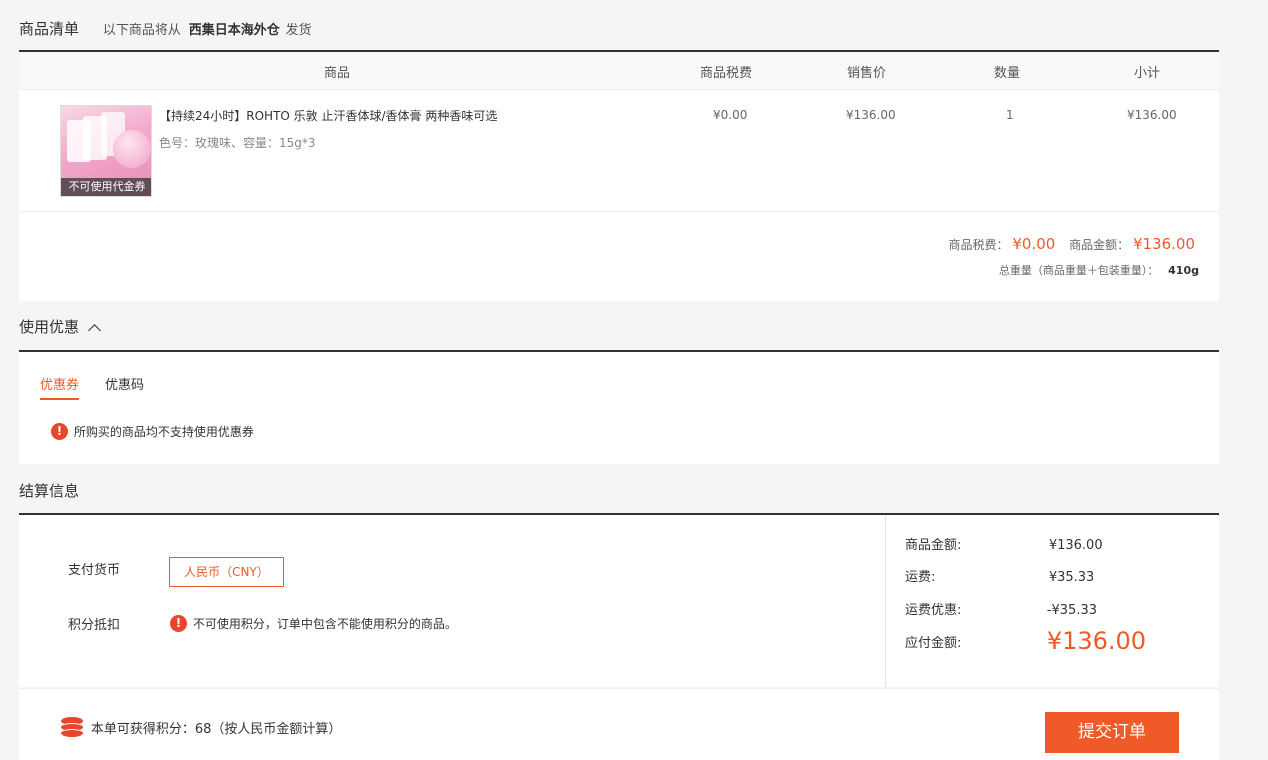 The width and height of the screenshot is (1268, 760). What do you see at coordinates (726, 73) in the screenshot?
I see `col-tax: 商品税费` at bounding box center [726, 73].